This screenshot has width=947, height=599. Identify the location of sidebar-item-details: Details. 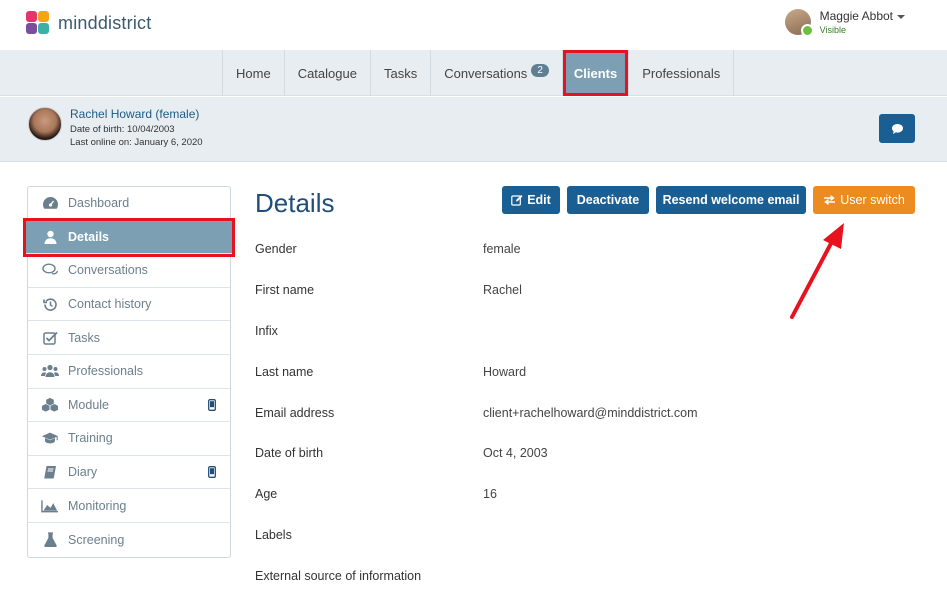
(129, 237).